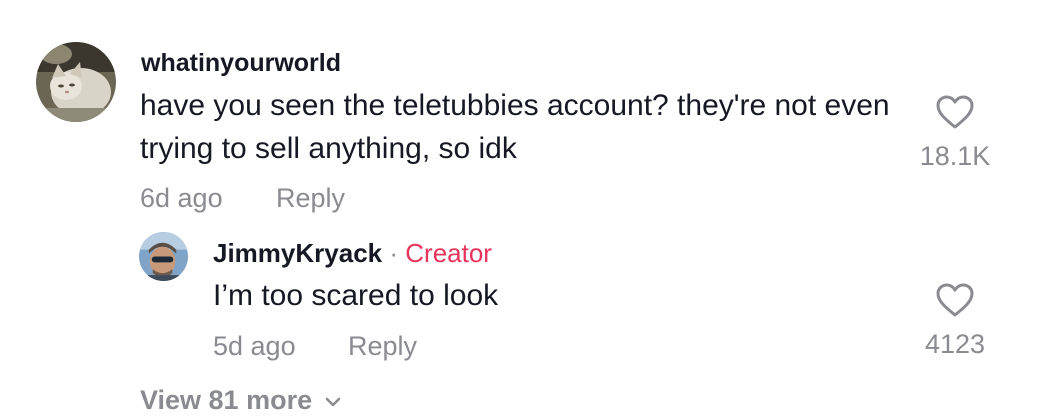 The width and height of the screenshot is (1052, 416). Describe the element at coordinates (356, 295) in the screenshot. I see `reply-text: I’m too scared to look` at that location.